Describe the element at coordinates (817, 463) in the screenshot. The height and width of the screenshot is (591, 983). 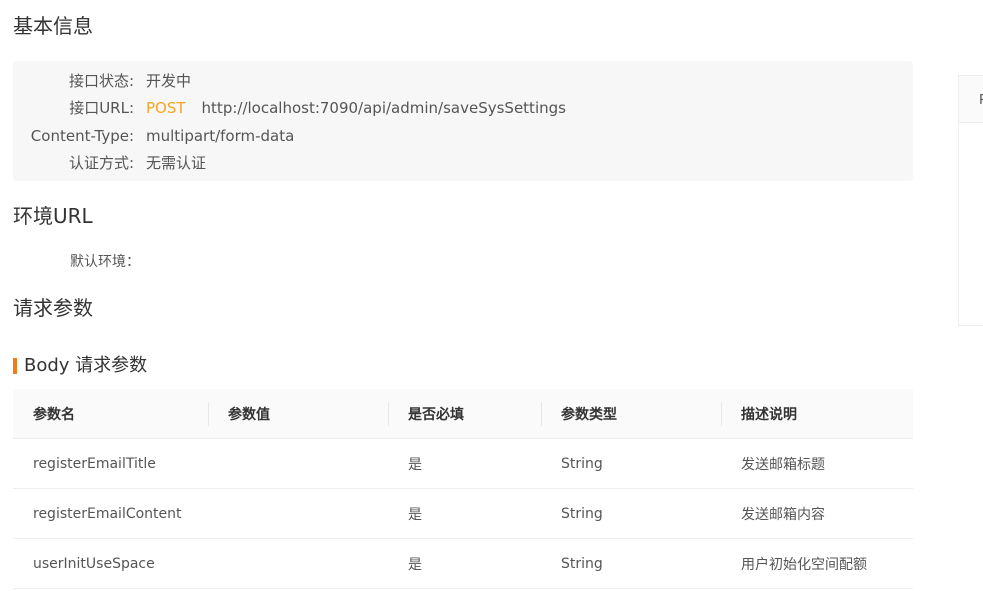
I see `param-desc: 发送邮箱标题` at that location.